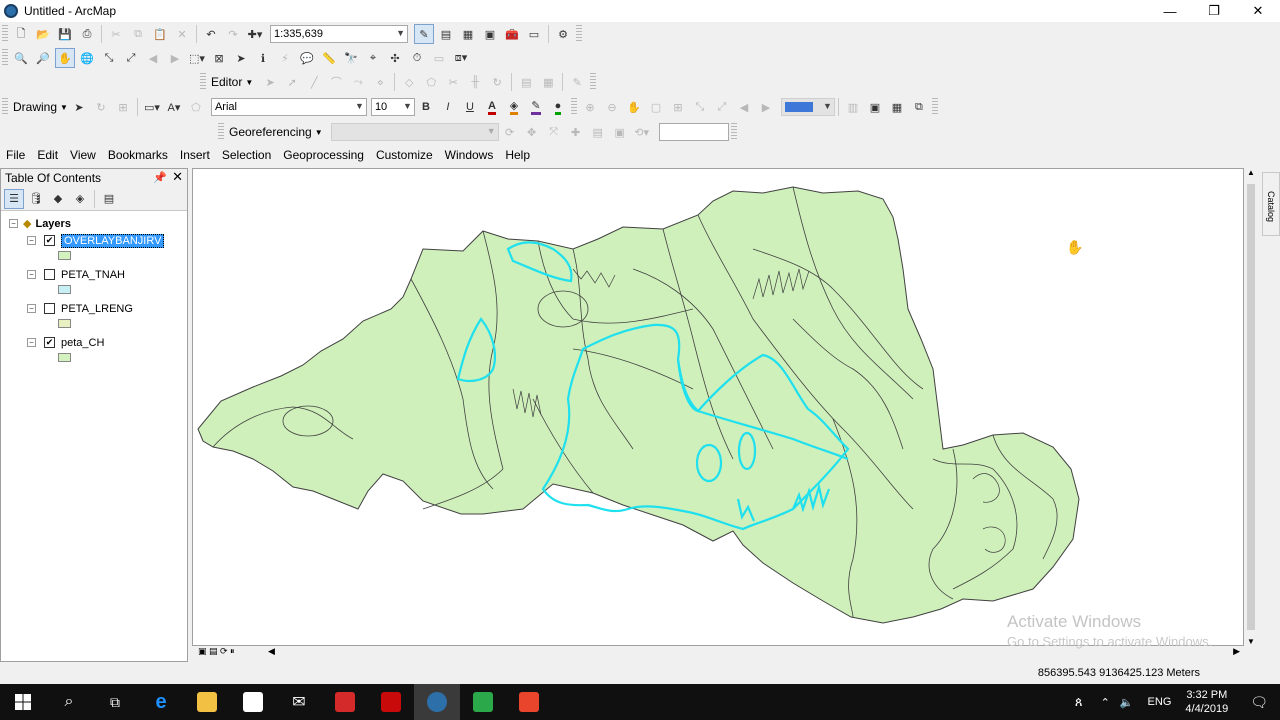 This screenshot has height=720, width=1280. What do you see at coordinates (323, 155) in the screenshot?
I see `menu-geoprocessing: Geoprocessing` at bounding box center [323, 155].